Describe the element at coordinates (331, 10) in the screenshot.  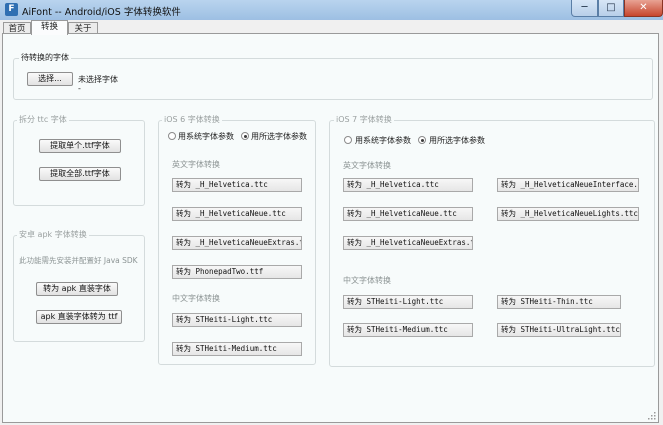
I see `title-bar: F AiFont -- Android/iOS 字体转换软件 ─ □ ✕` at that location.